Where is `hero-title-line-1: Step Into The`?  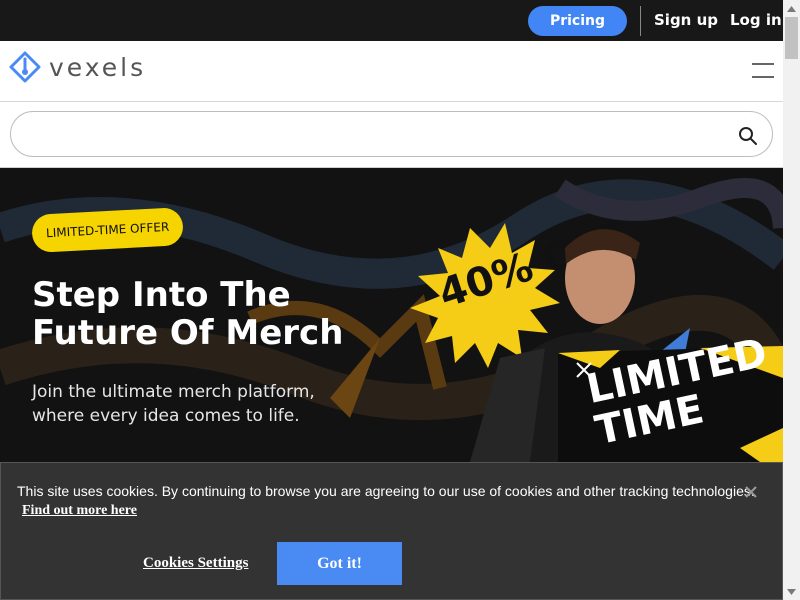 hero-title-line-1: Step Into The is located at coordinates (161, 295).